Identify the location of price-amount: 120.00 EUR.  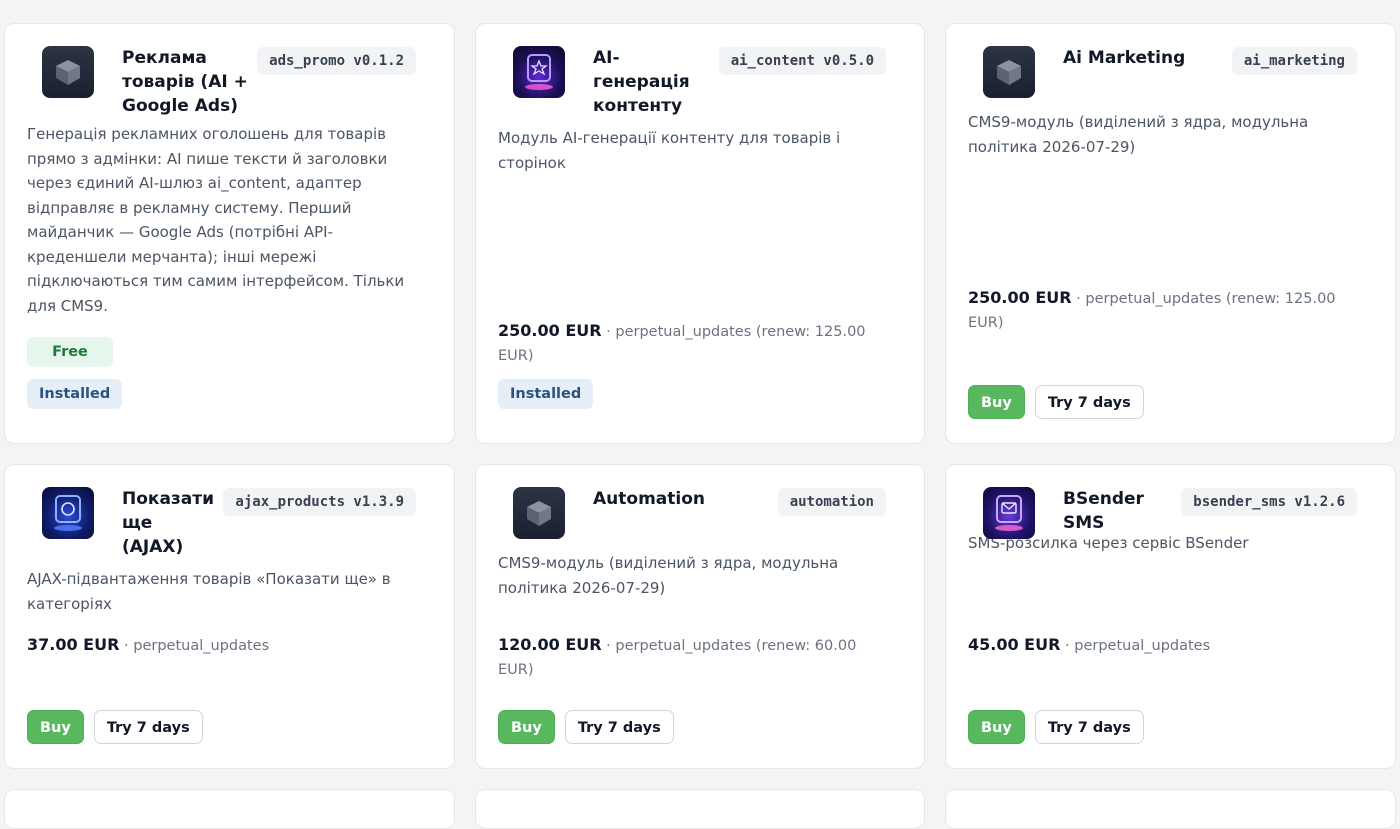
(550, 644).